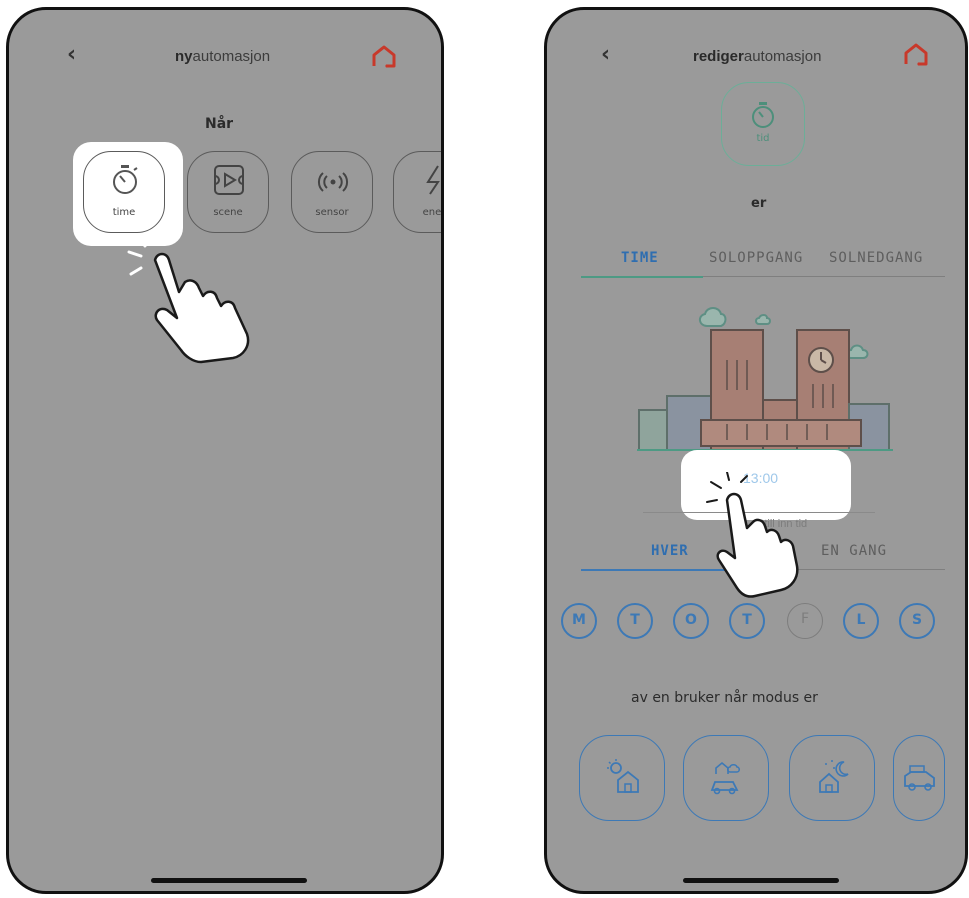  What do you see at coordinates (640, 258) in the screenshot?
I see `tab-time: TIME` at bounding box center [640, 258].